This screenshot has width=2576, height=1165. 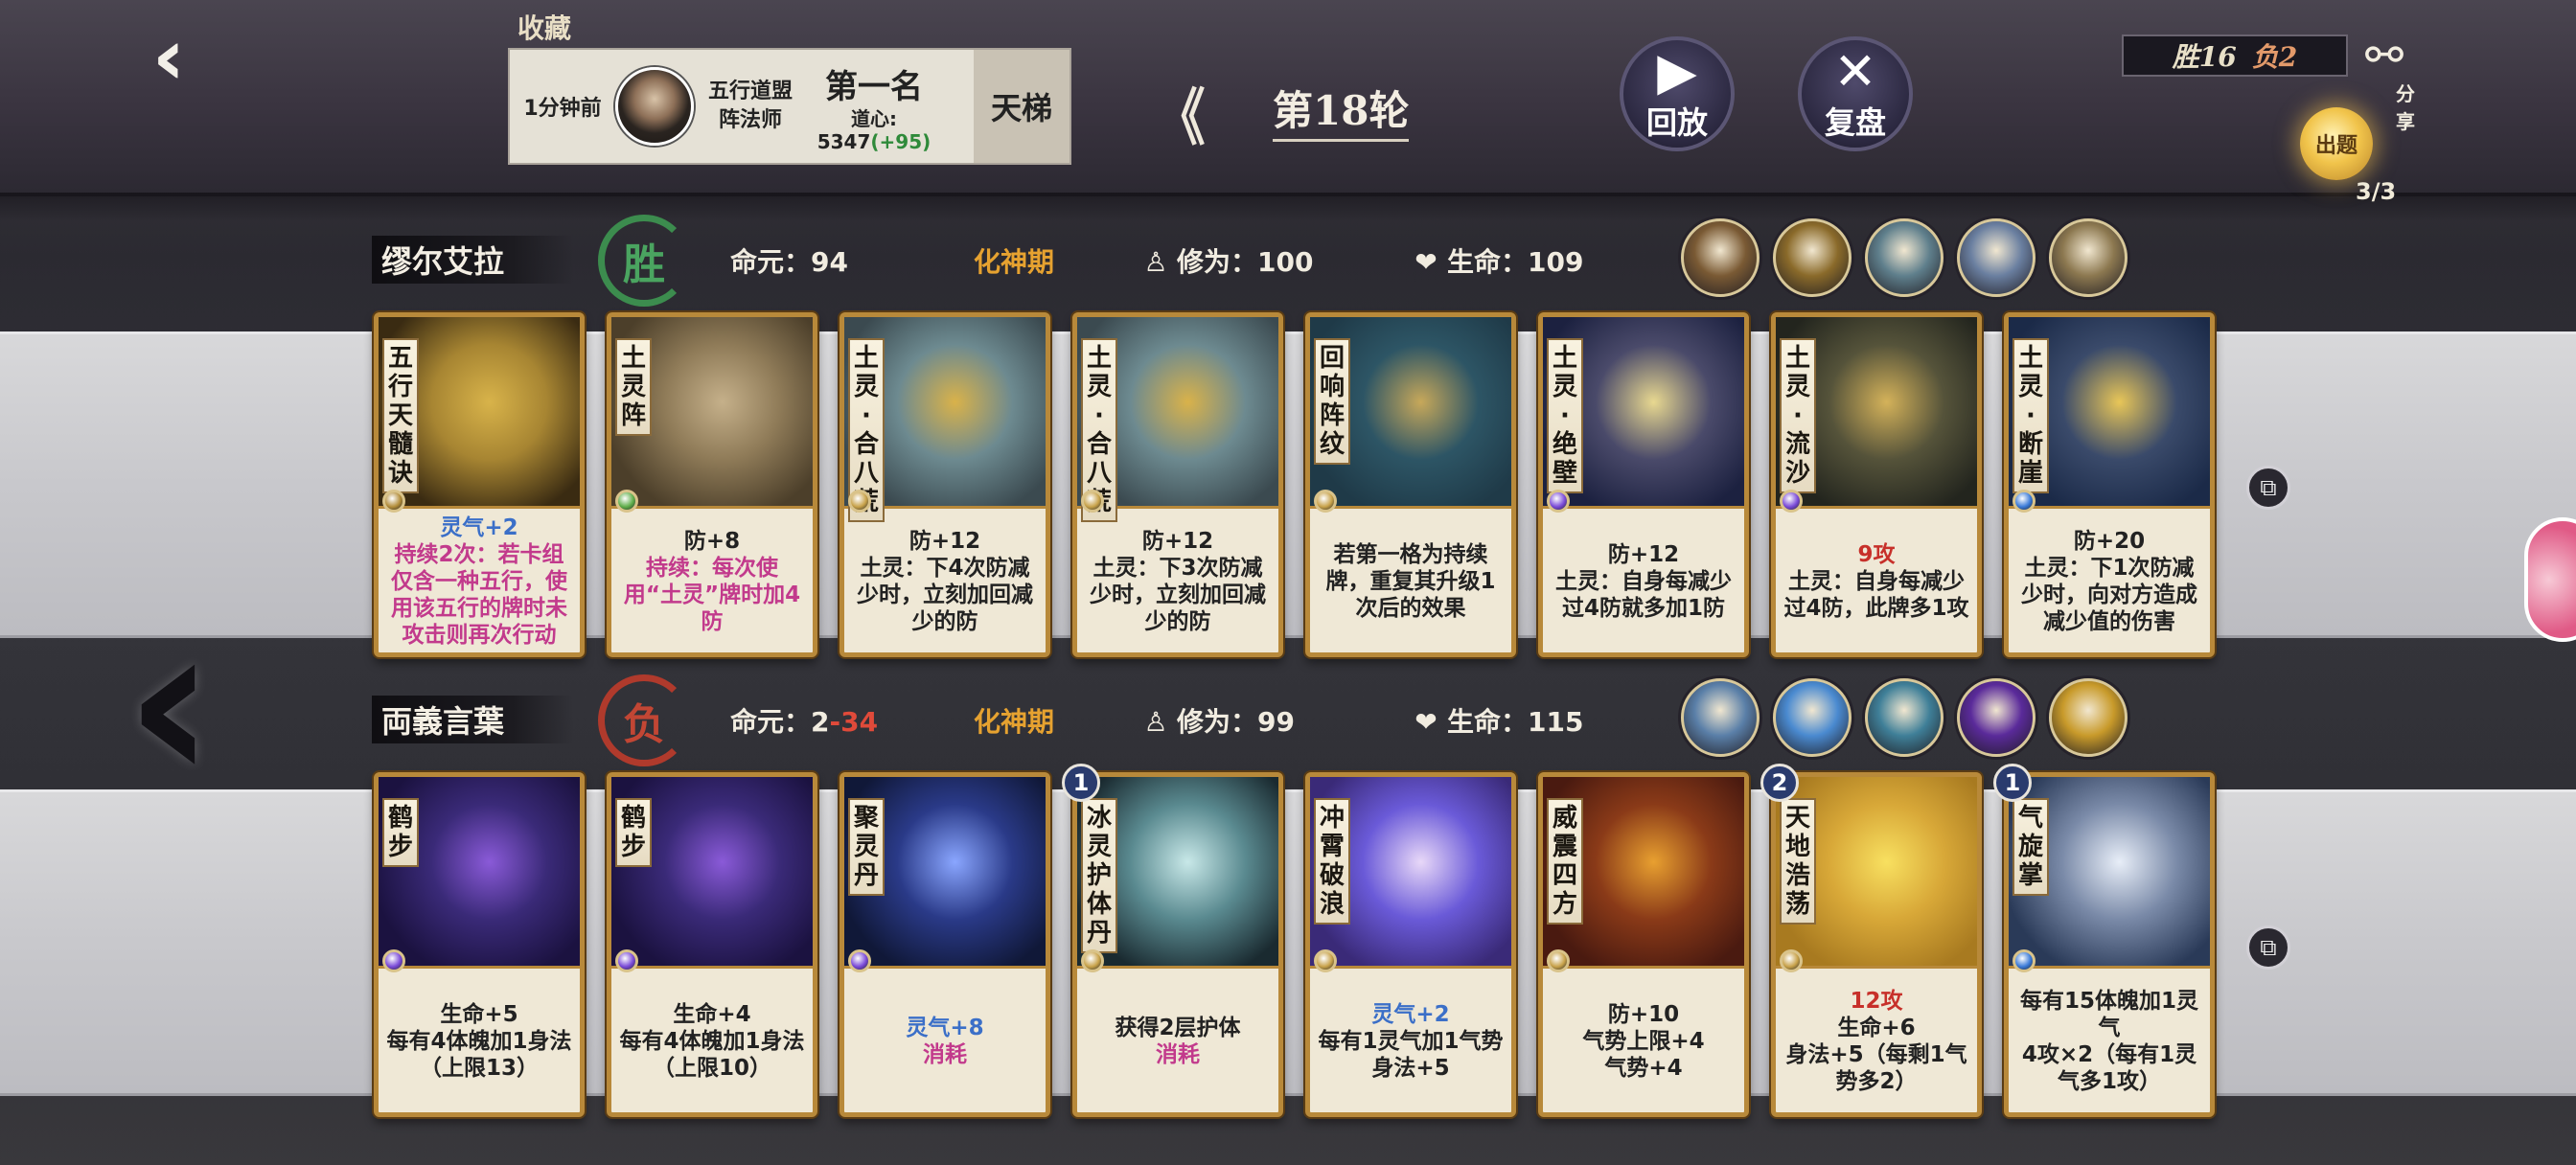 I want to click on side-character-peek, so click(x=2550, y=580).